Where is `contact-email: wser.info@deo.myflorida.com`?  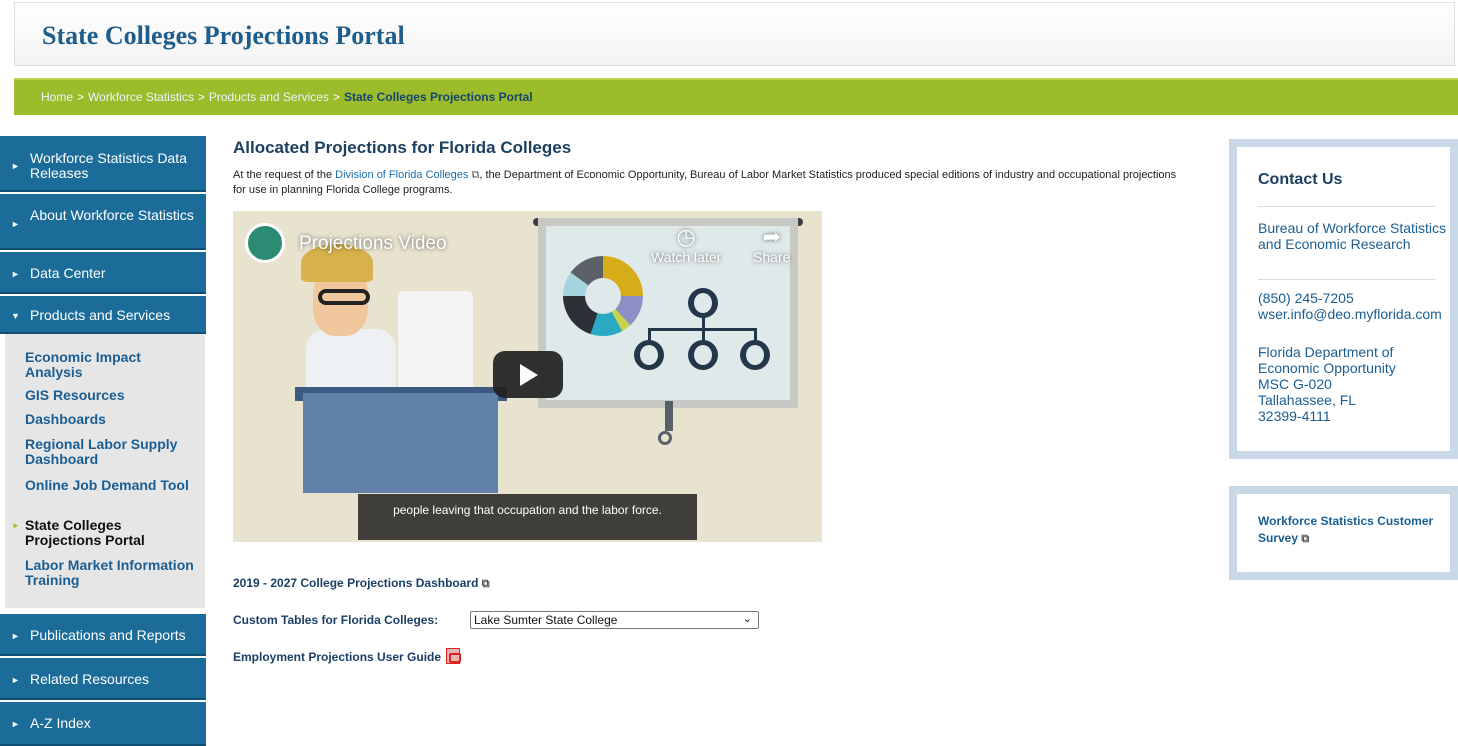
contact-email: wser.info@deo.myflorida.com is located at coordinates (1354, 314).